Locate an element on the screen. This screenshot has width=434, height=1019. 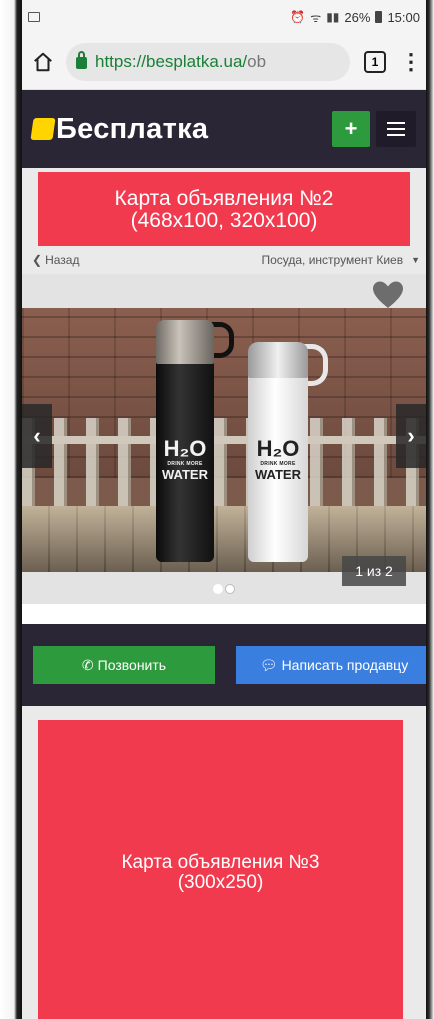
ad2-line1: Карта объявления №2 is located at coordinates (224, 198).